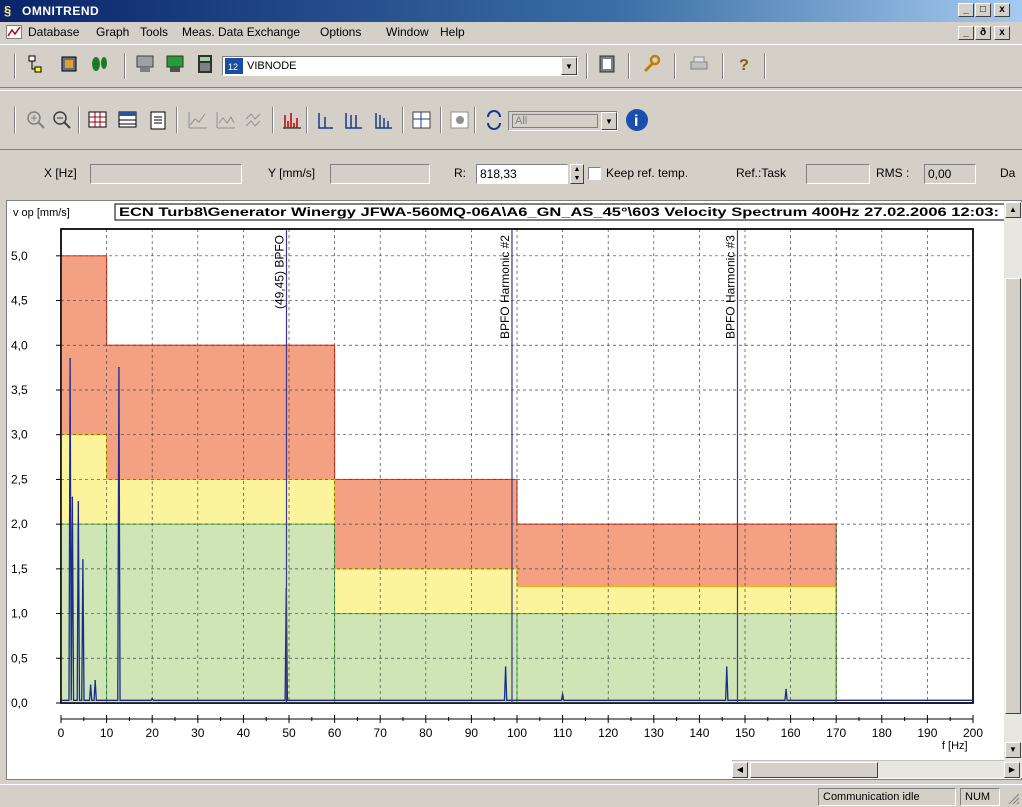 This screenshot has height=807, width=1022. What do you see at coordinates (1013, 798) in the screenshot?
I see `resize-grip-icon` at bounding box center [1013, 798].